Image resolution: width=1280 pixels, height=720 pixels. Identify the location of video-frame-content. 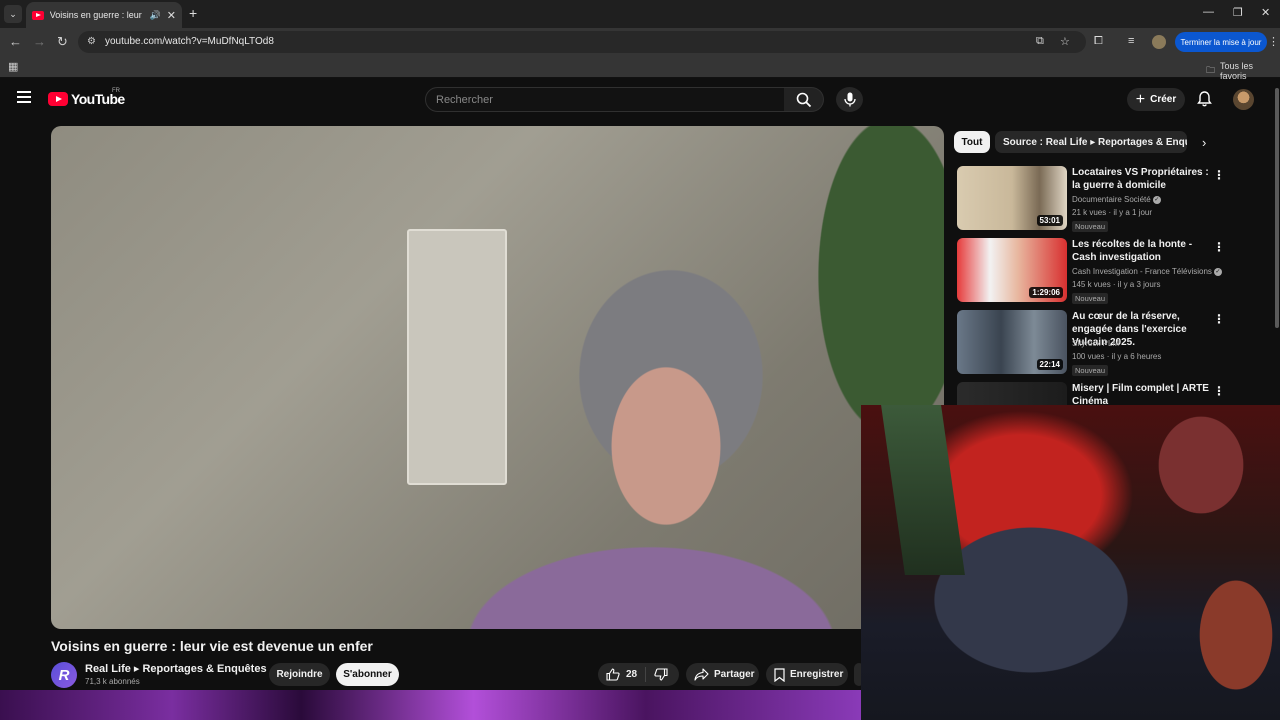
(457, 357).